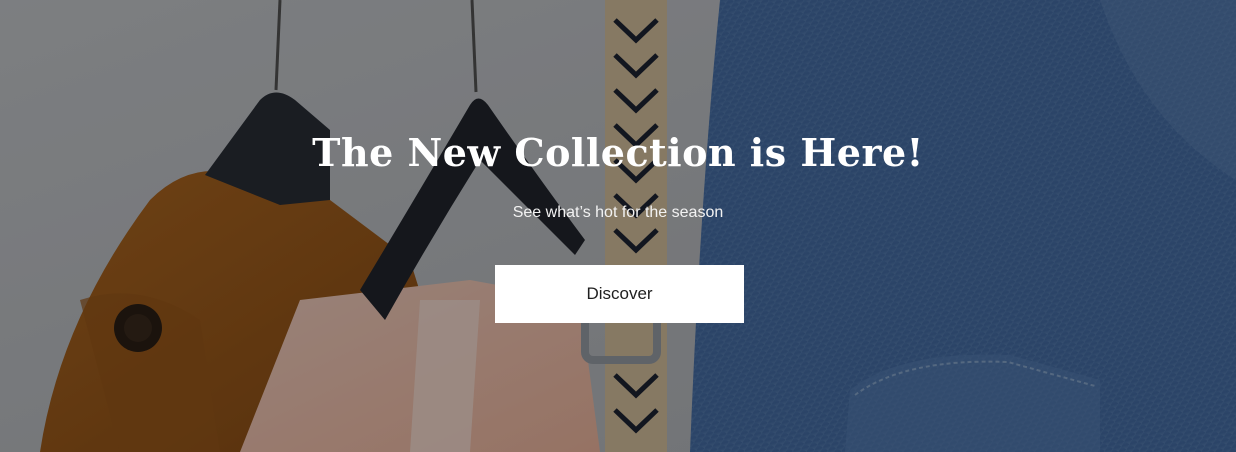 The width and height of the screenshot is (1236, 452). I want to click on hero-headline: The New Collection is Here!, so click(618, 152).